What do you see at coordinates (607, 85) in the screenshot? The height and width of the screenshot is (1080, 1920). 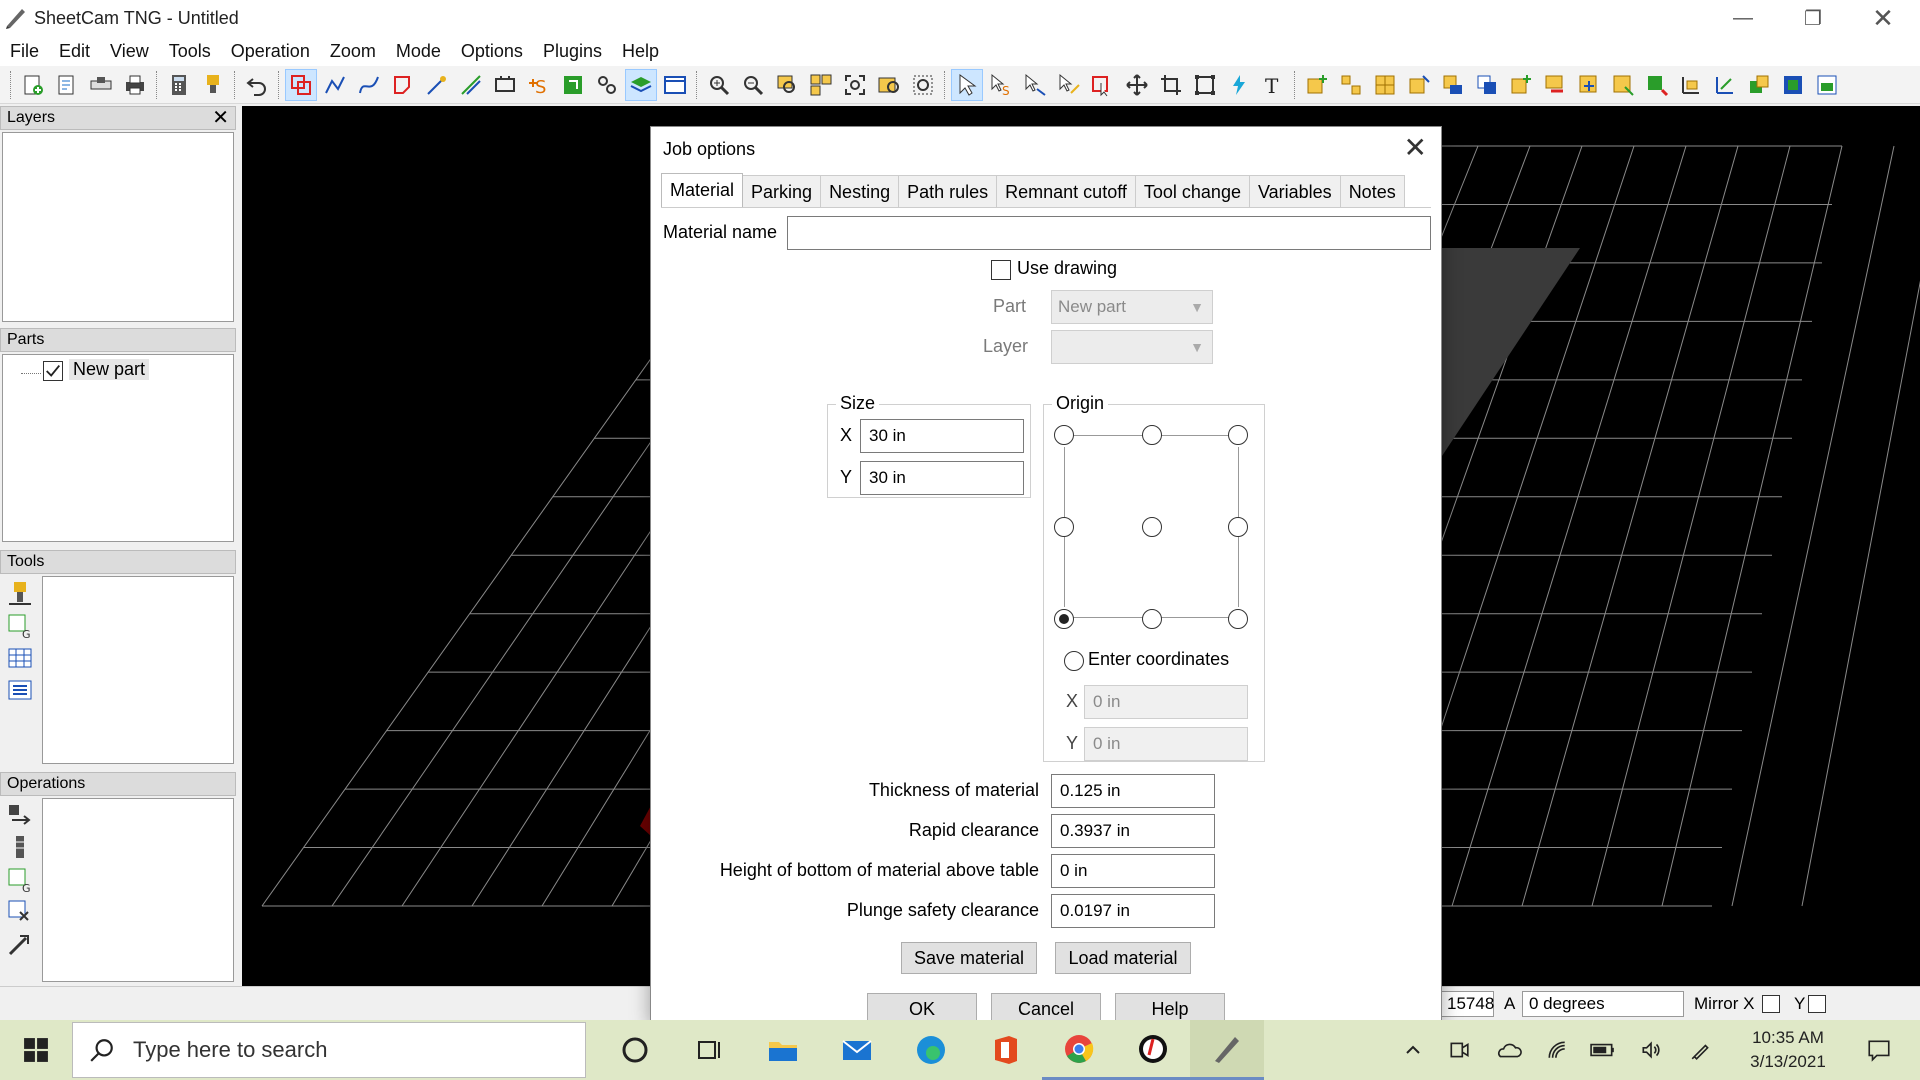 I see `path-direction-icon` at bounding box center [607, 85].